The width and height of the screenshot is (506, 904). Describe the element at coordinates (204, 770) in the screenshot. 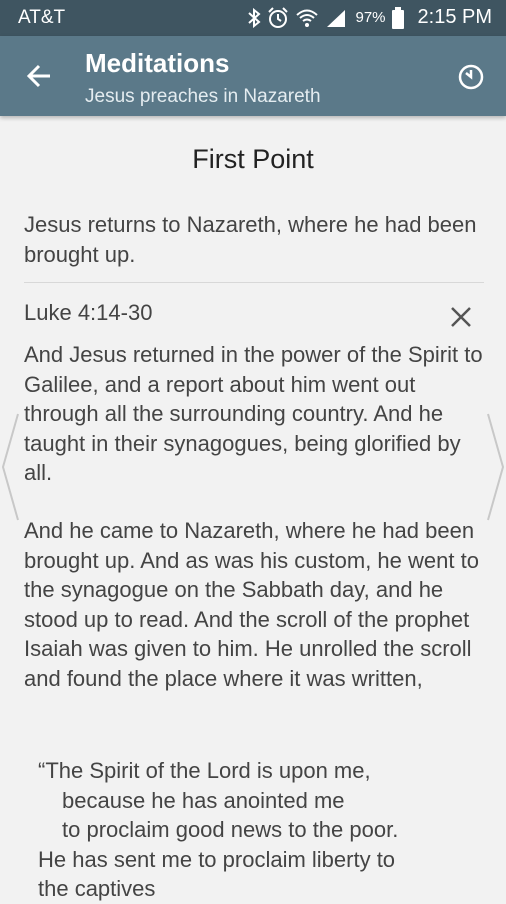

I see `quote-line: “The Spirit of the Lord is upon me,` at that location.